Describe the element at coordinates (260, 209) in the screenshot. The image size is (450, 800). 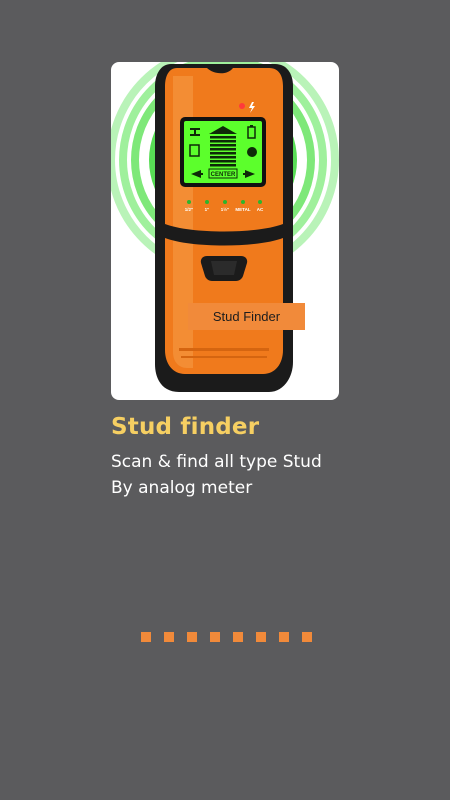
I see `indicator-label: AC` at that location.